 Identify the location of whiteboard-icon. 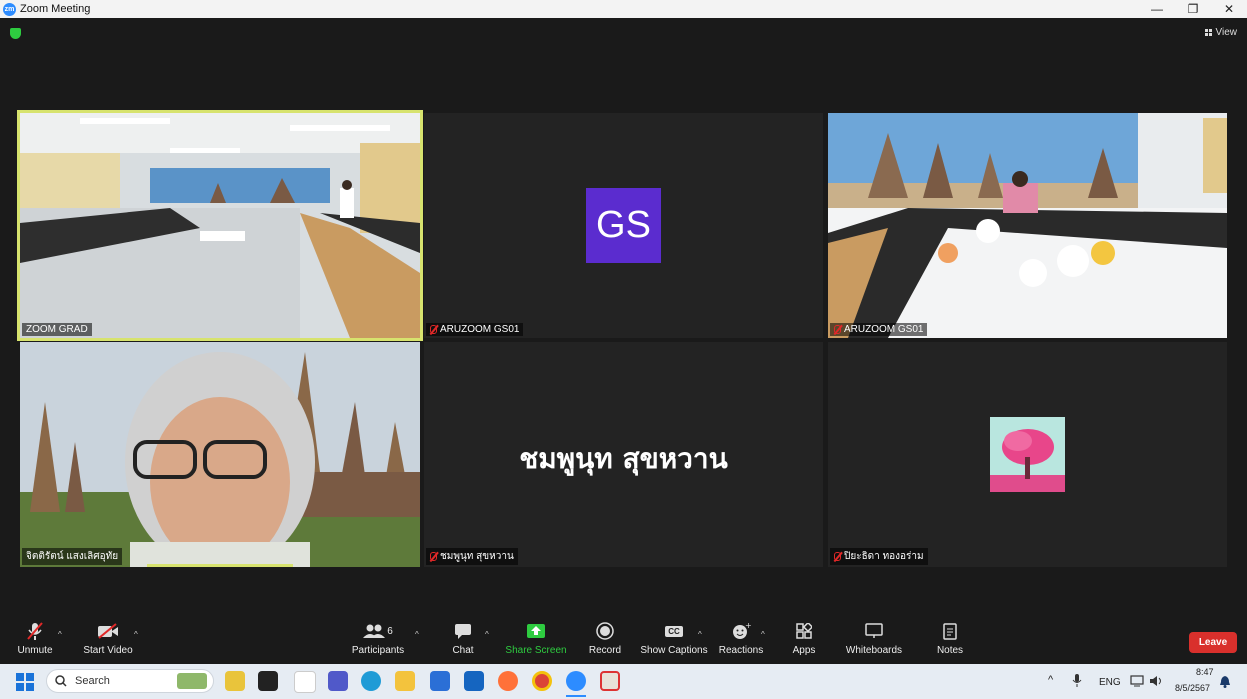
(874, 630).